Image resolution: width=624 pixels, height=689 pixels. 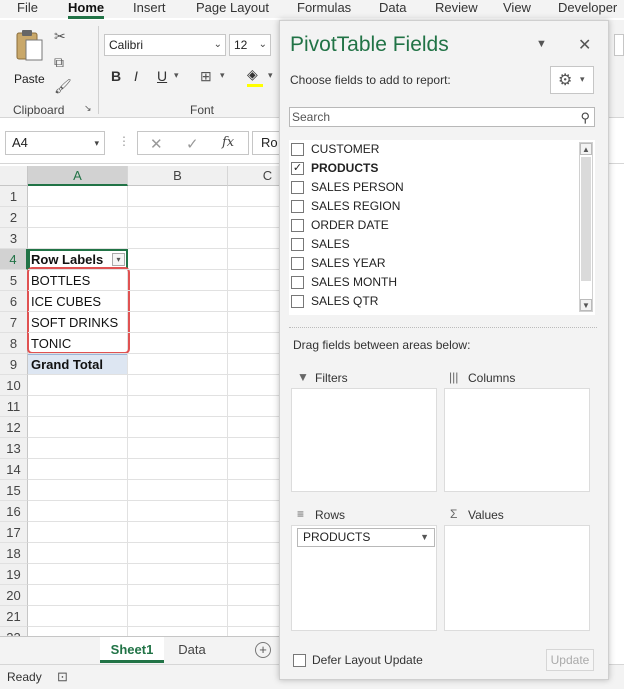 I want to click on scroll-down-icon: ▼, so click(x=586, y=305).